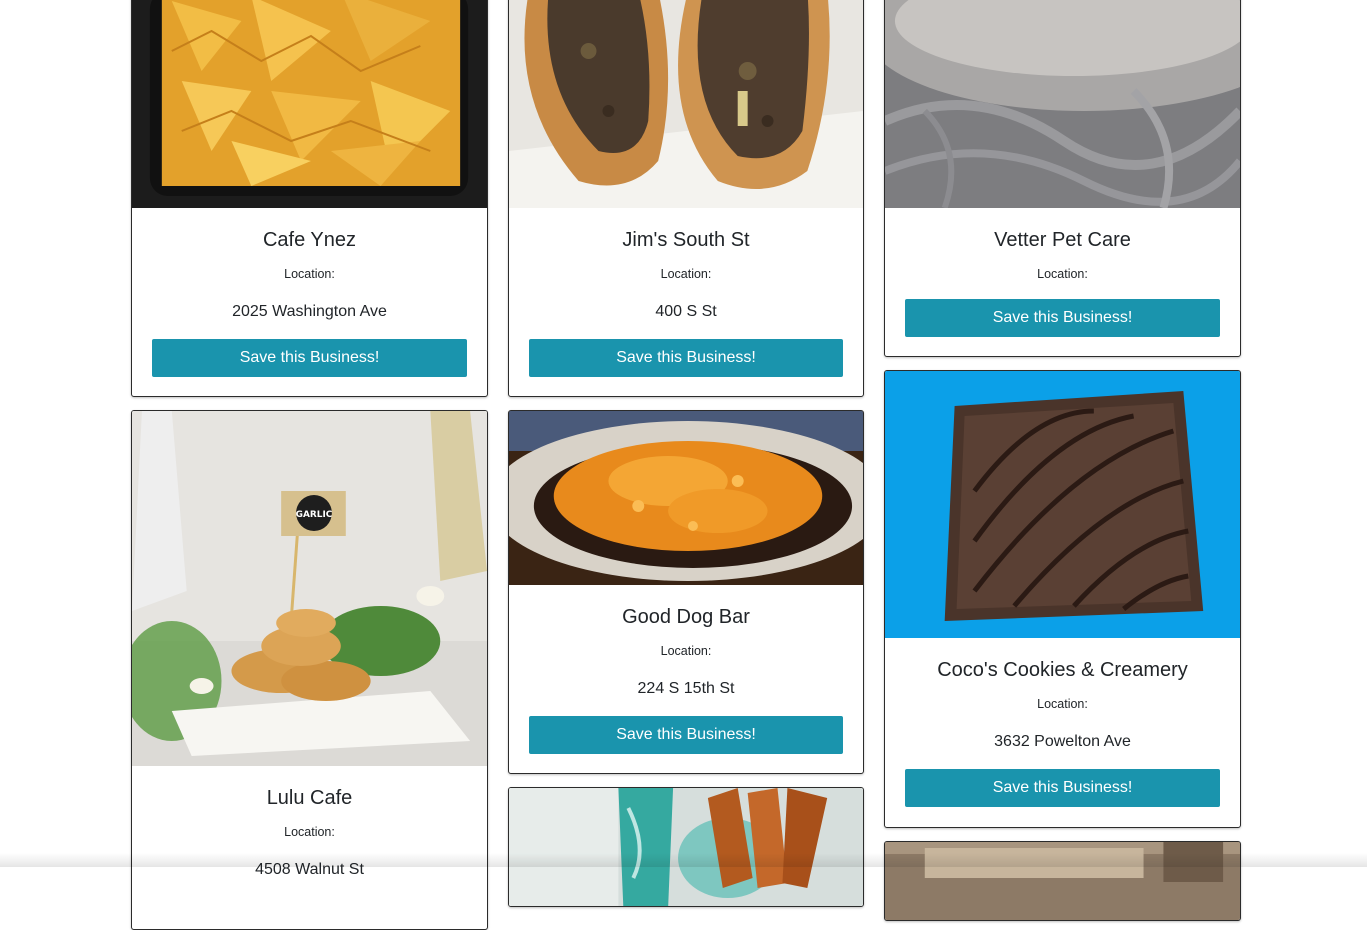  Describe the element at coordinates (309, 588) in the screenshot. I see `business-photo: GARLIC` at that location.